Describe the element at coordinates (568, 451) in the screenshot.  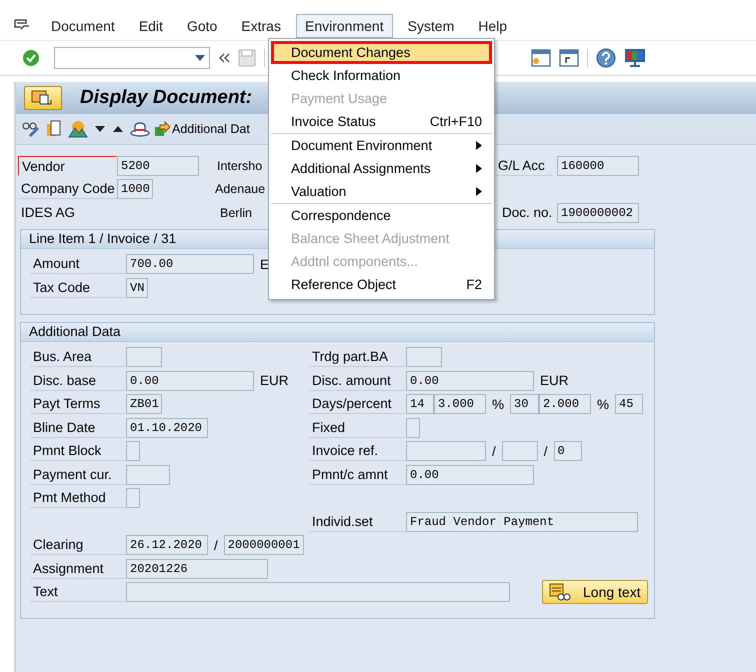
I see `input-field: 0` at that location.